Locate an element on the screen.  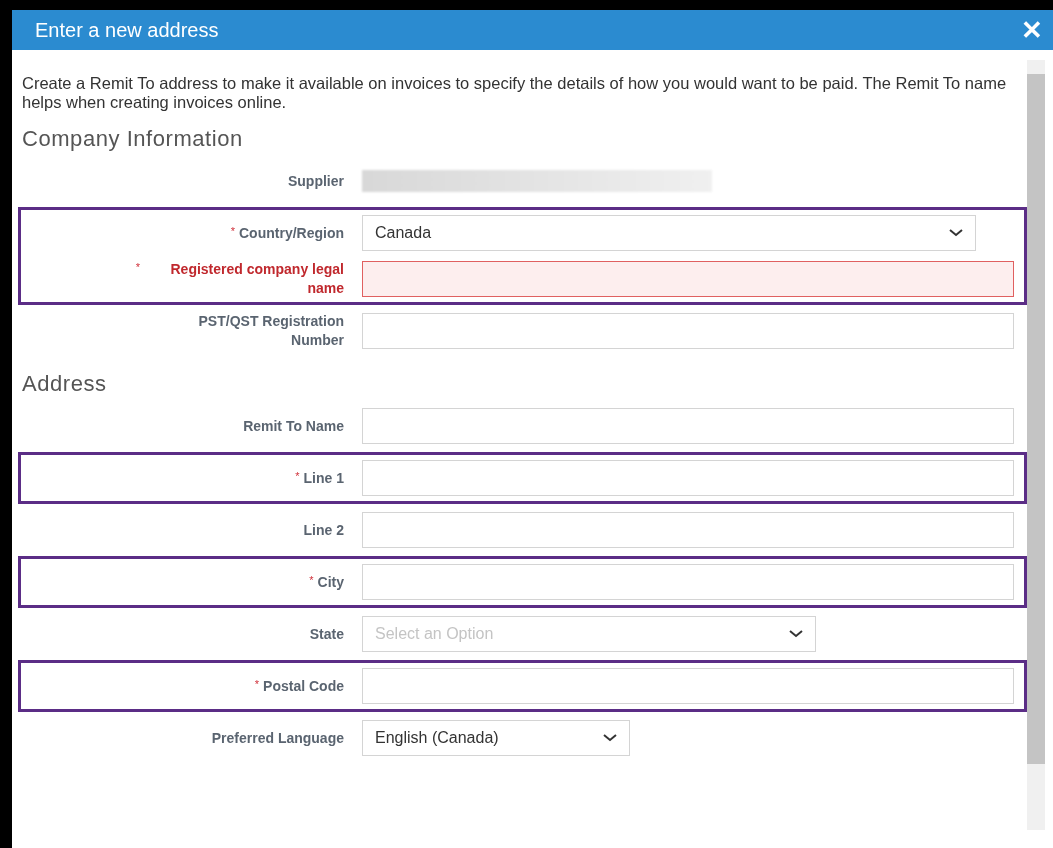
field-label: Line 2 is located at coordinates (323, 530).